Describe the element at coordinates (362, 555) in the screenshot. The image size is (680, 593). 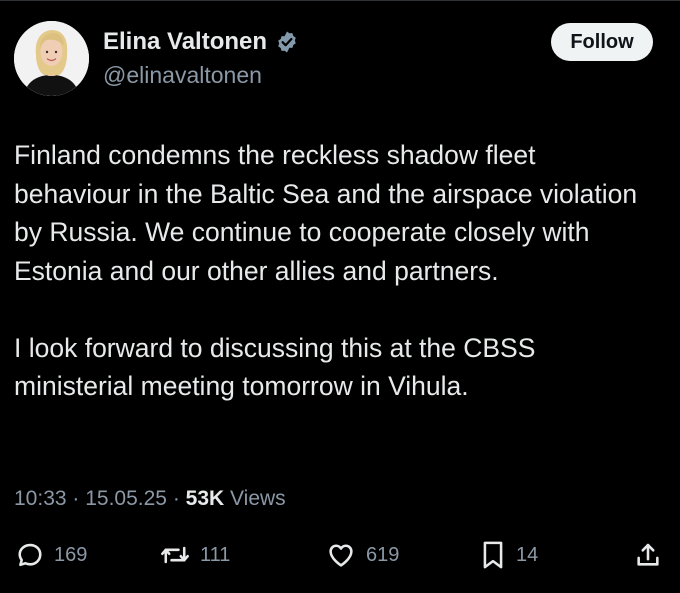
I see `like-button: 619` at that location.